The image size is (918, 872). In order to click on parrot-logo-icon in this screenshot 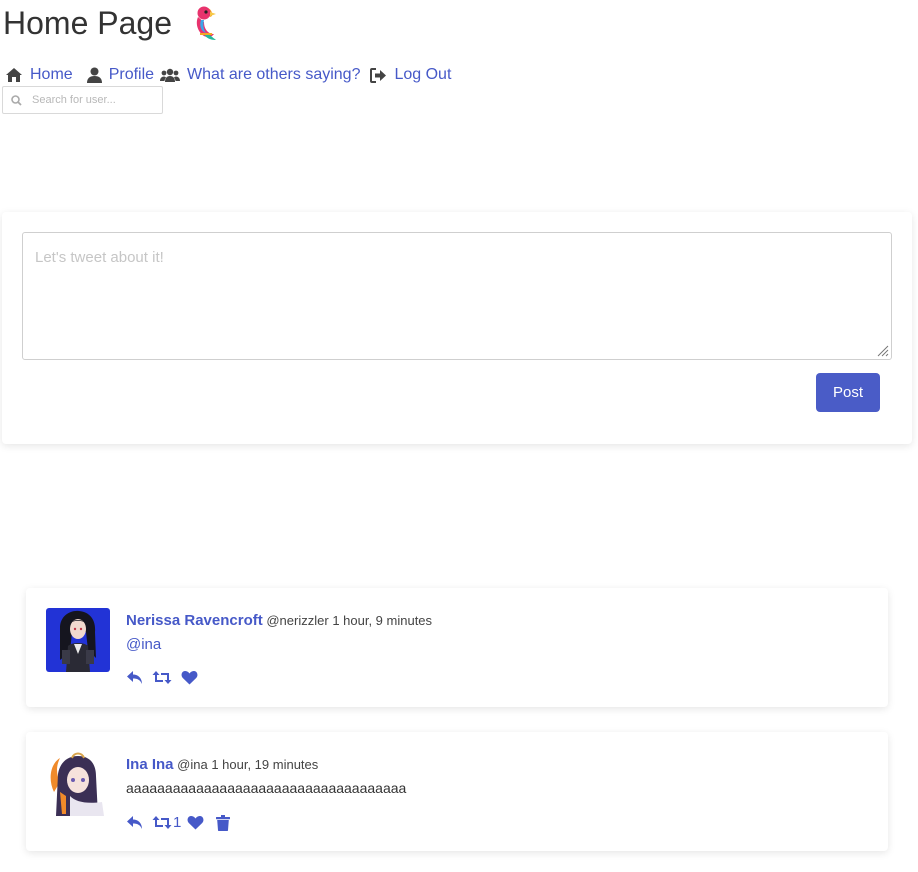, I will do `click(203, 23)`.